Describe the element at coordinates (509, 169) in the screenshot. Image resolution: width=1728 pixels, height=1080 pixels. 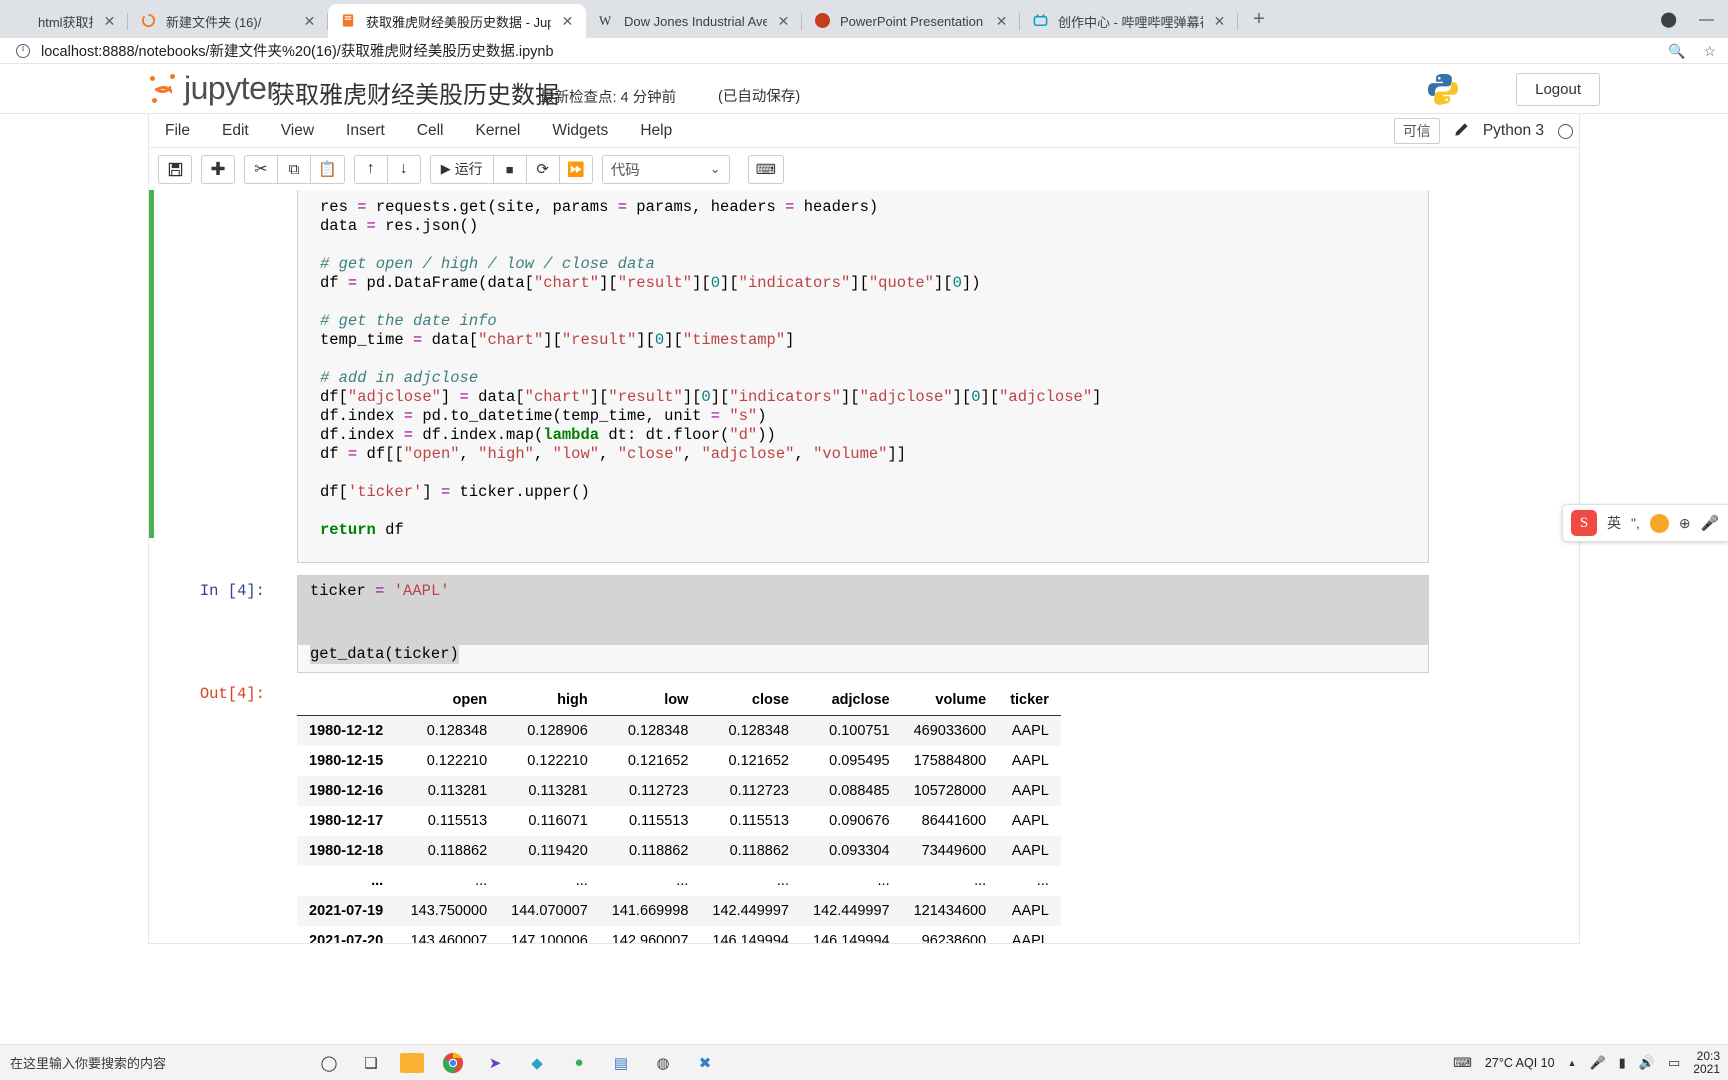
I see `interrupt-kernel-button: ■` at that location.